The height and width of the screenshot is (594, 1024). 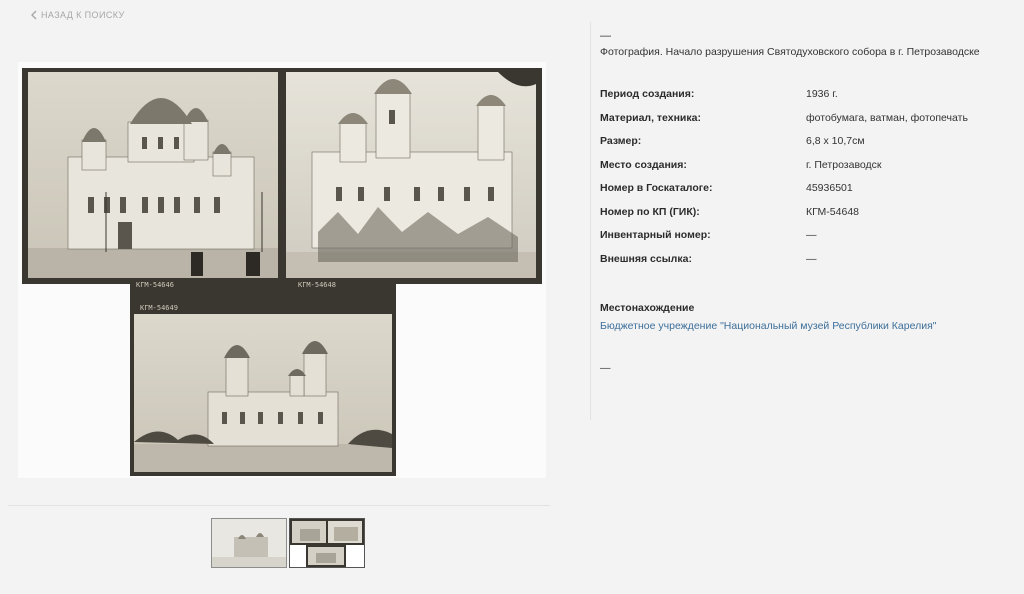 I want to click on property-size: Размер: 6,8 х 10,7см, so click(x=805, y=147).